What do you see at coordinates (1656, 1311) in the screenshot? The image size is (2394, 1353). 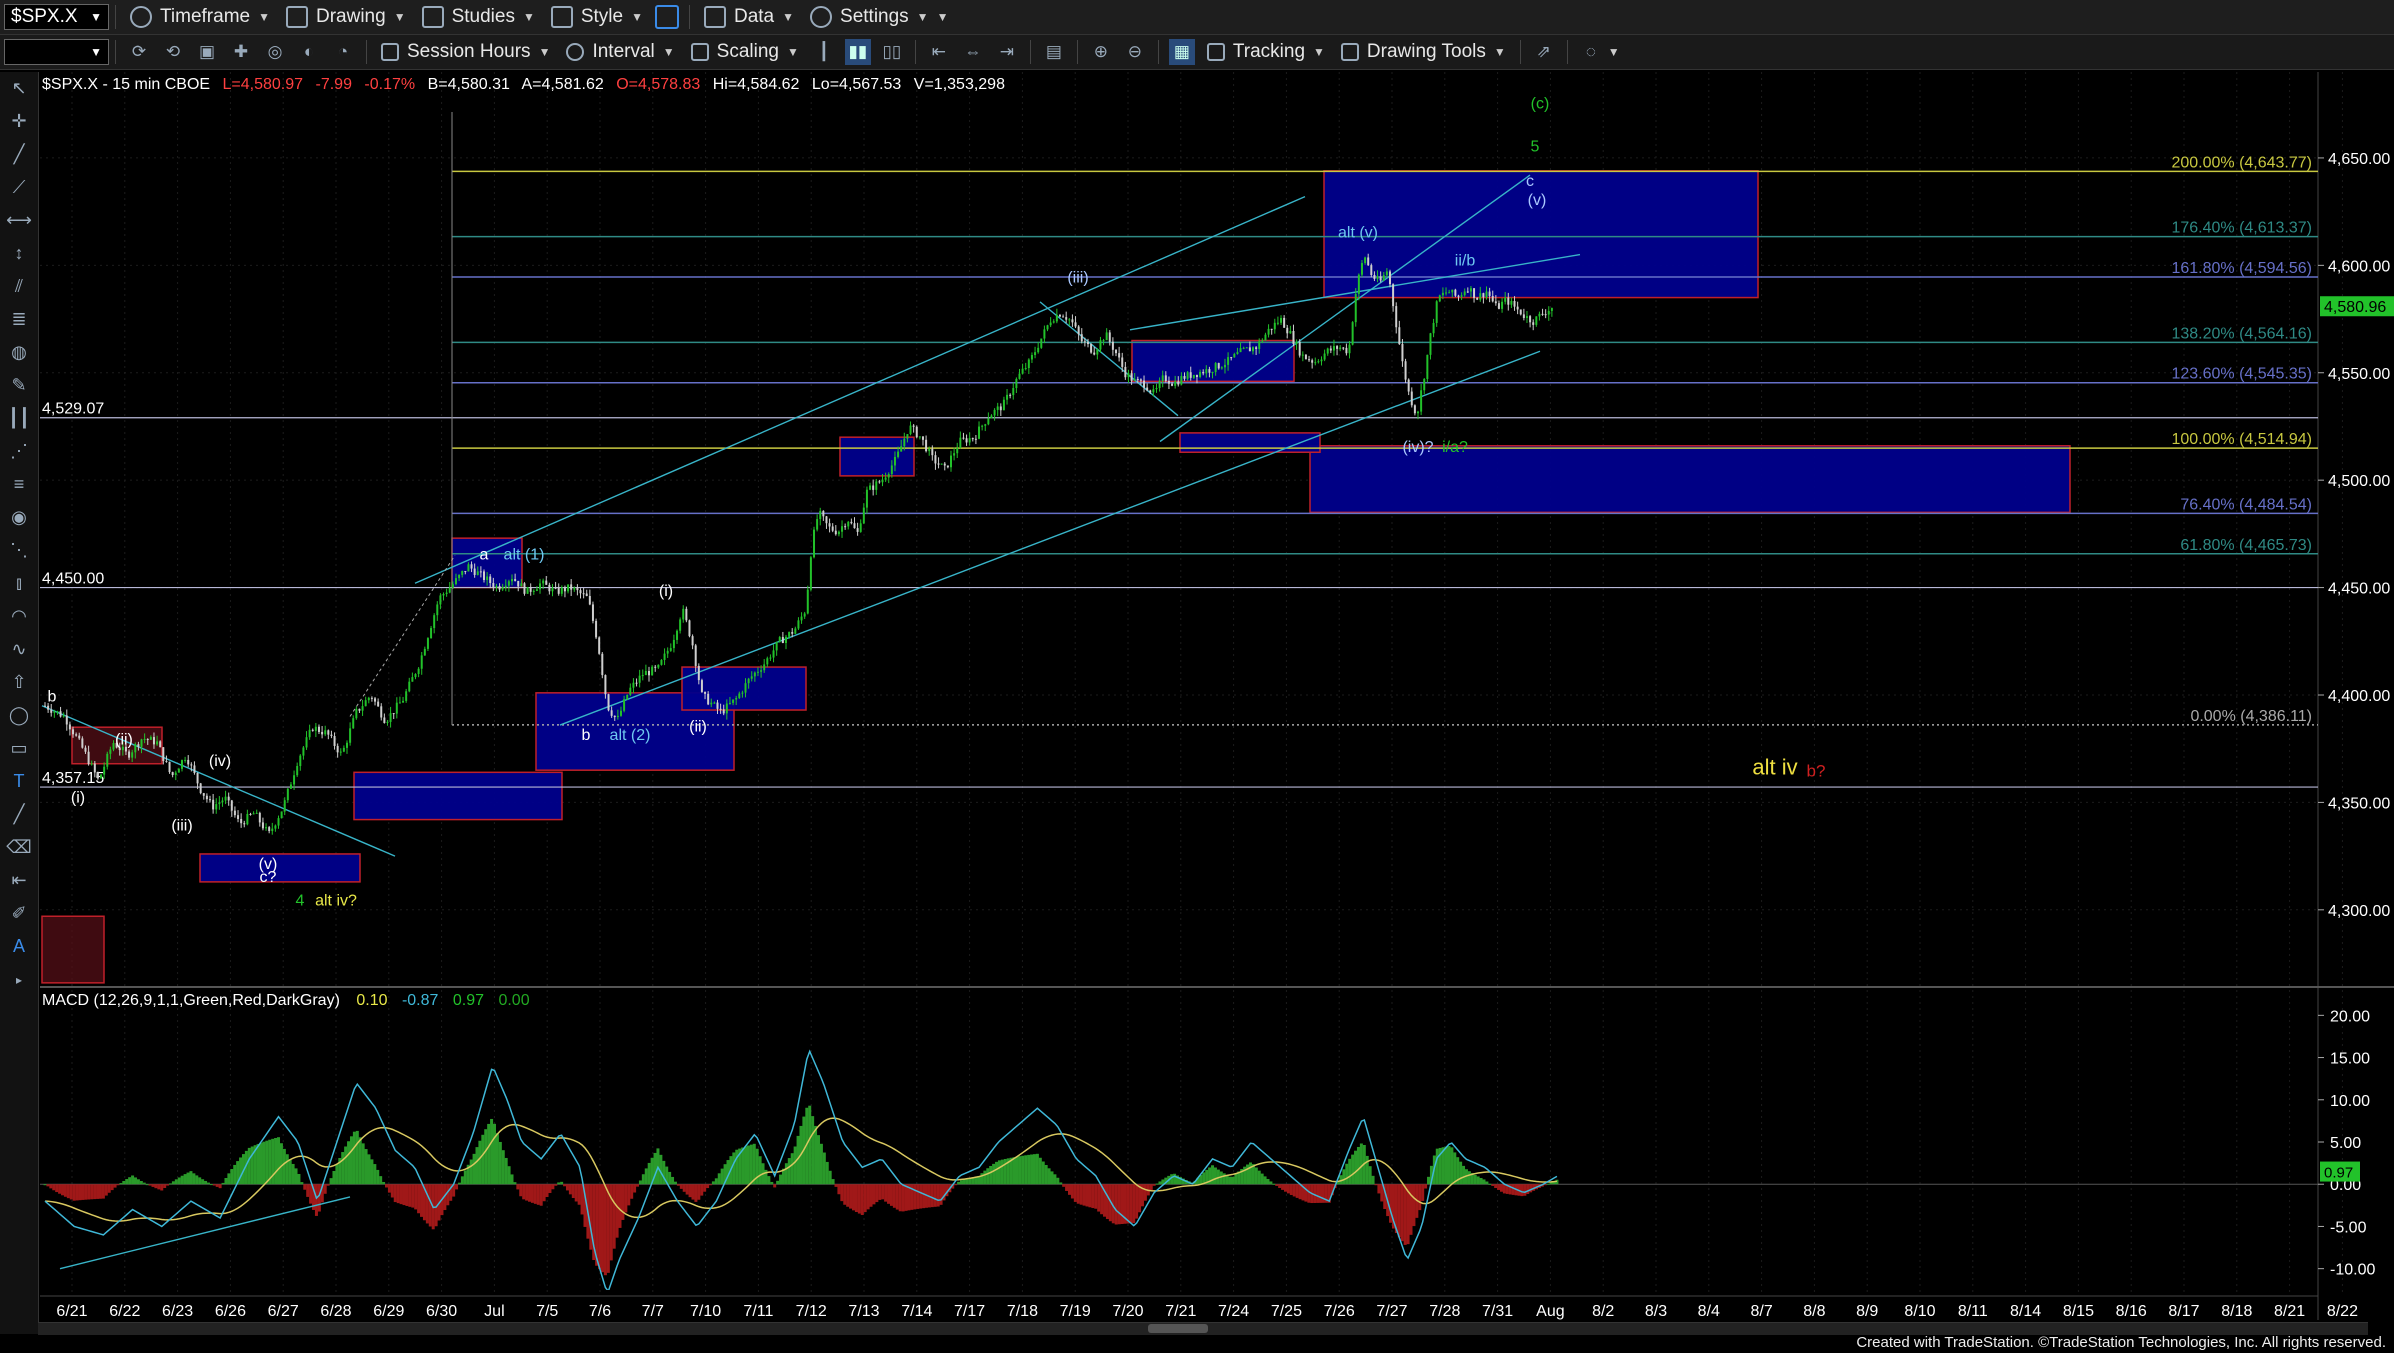 I see `time-tick-label: 8/3` at bounding box center [1656, 1311].